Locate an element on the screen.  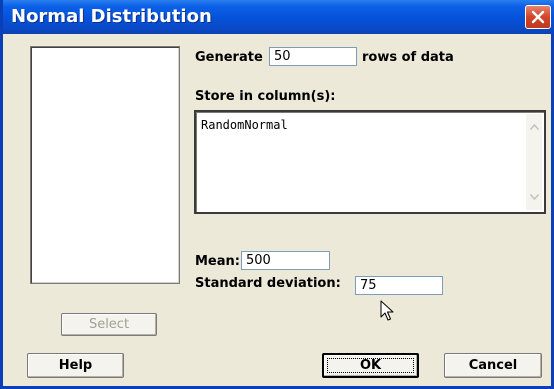
help-button: Help is located at coordinates (75, 365).